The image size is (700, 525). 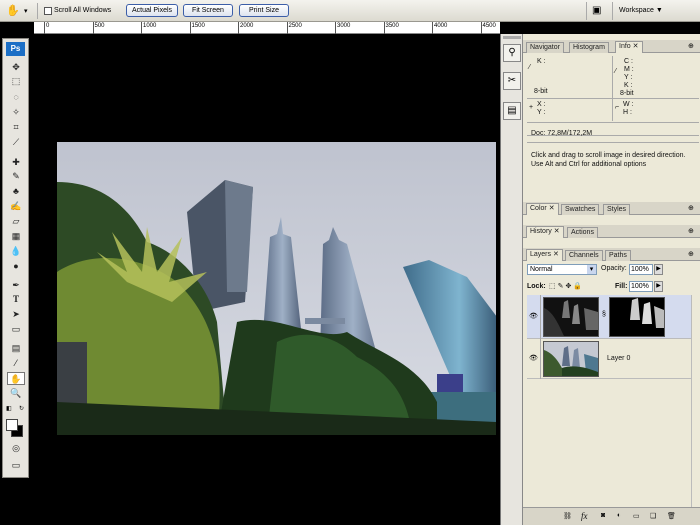 What do you see at coordinates (16, 285) in the screenshot?
I see `pen-tool-icon: ✒` at bounding box center [16, 285].